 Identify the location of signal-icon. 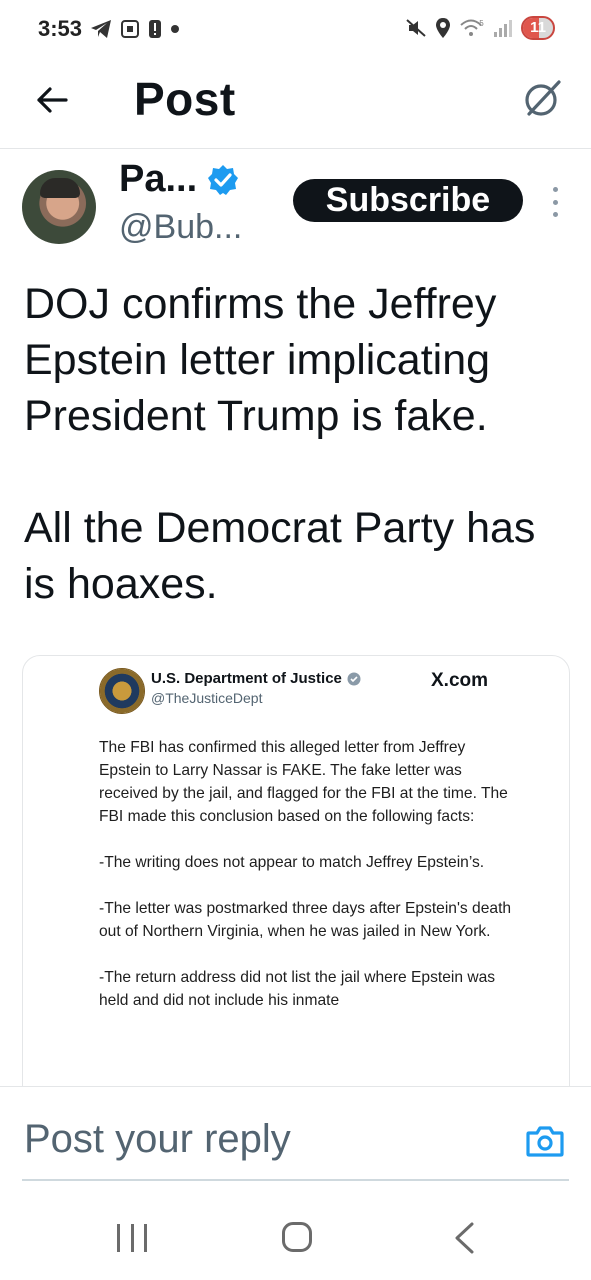
(503, 28).